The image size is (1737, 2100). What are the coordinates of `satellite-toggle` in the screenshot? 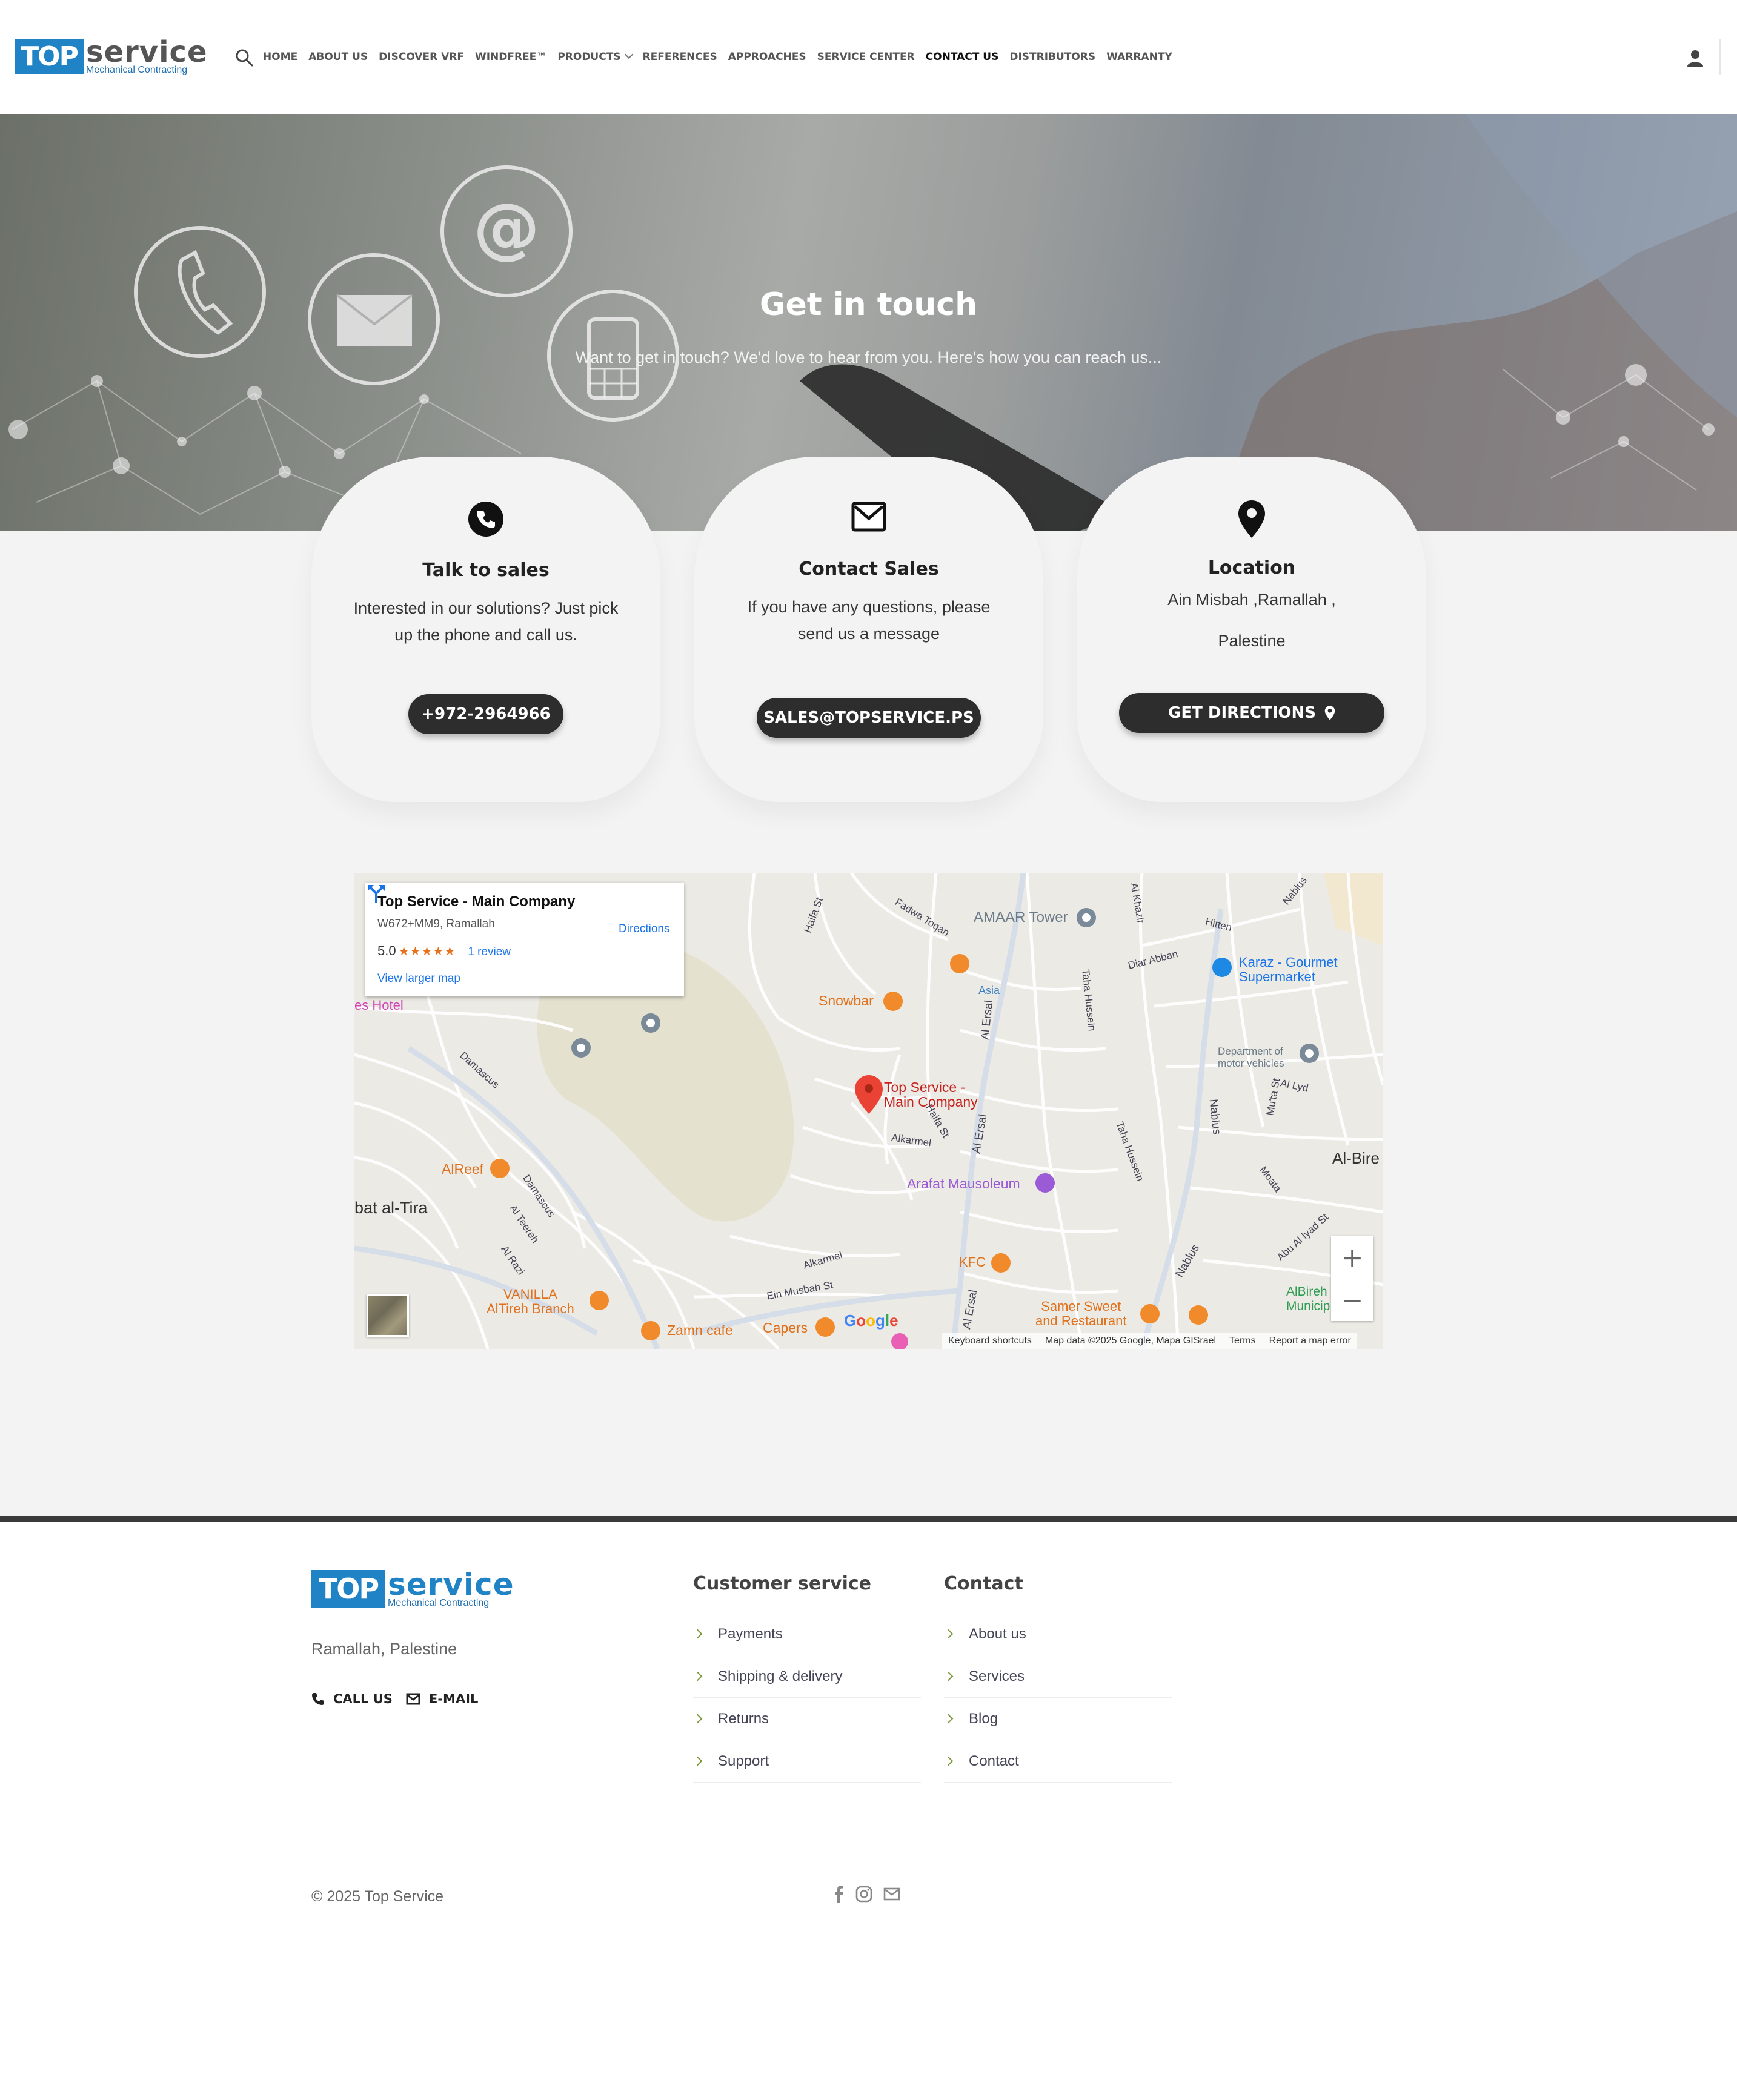 It's located at (388, 1315).